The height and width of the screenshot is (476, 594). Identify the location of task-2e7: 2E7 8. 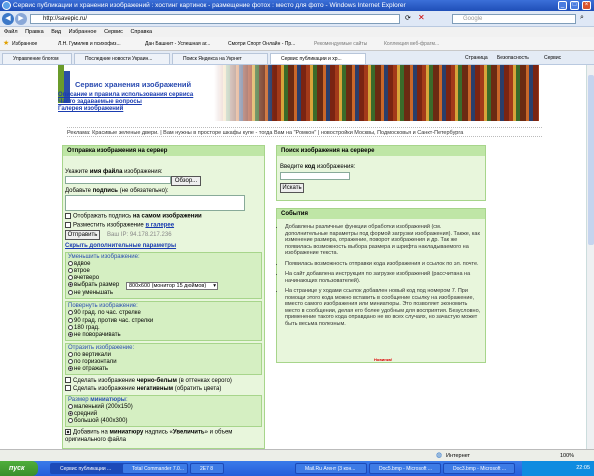
(207, 468).